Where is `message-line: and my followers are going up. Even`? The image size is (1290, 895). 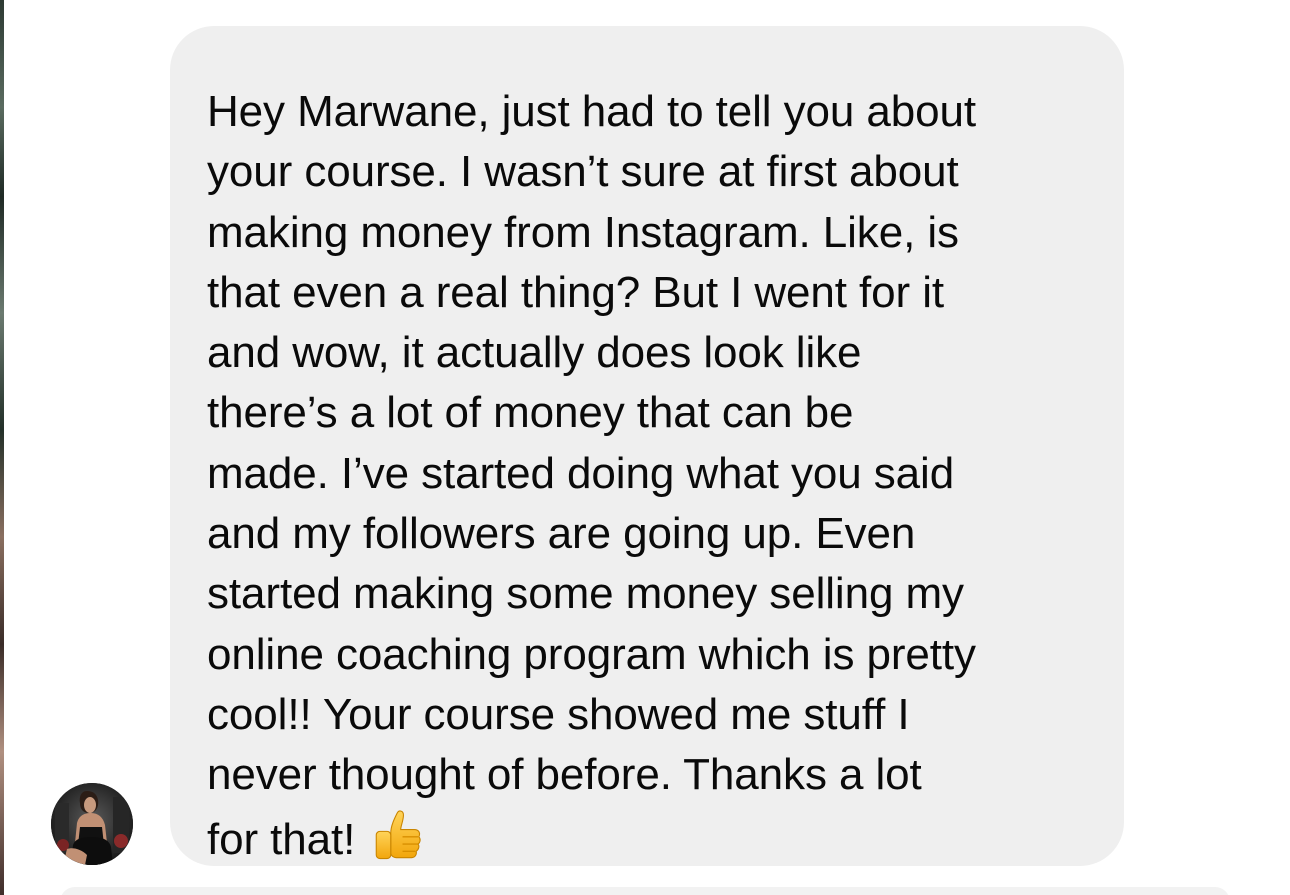
message-line: and my followers are going up. Even is located at coordinates (561, 534).